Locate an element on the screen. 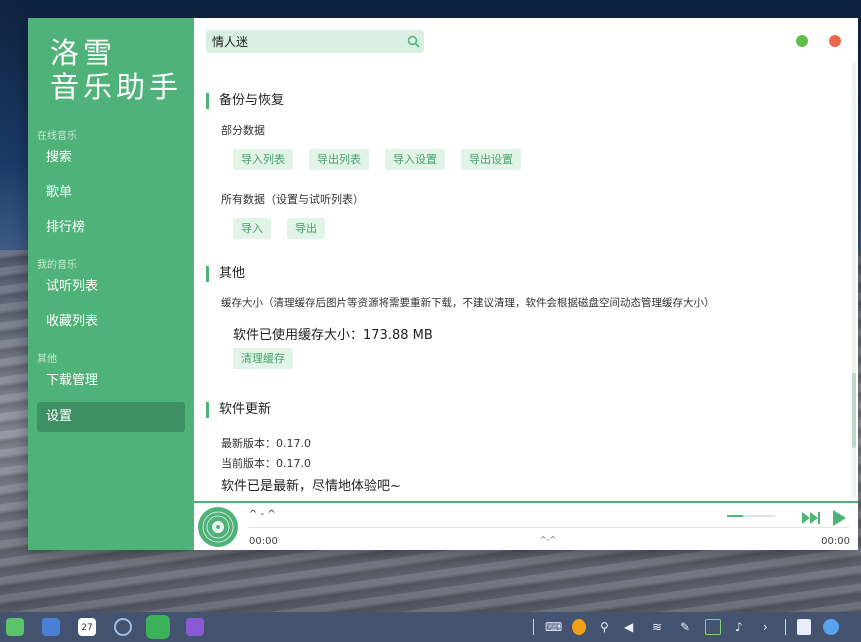  scrollbar-thumb is located at coordinates (854, 410).